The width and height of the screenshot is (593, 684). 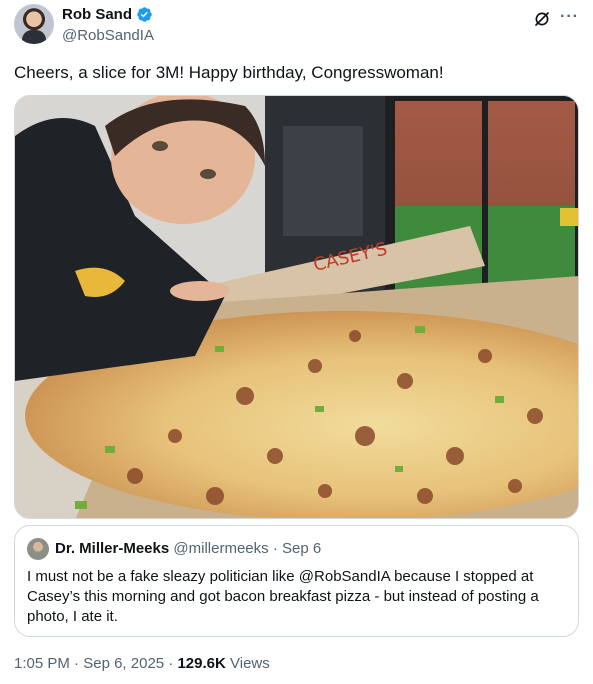 What do you see at coordinates (201, 663) in the screenshot?
I see `views-count: 129.6K` at bounding box center [201, 663].